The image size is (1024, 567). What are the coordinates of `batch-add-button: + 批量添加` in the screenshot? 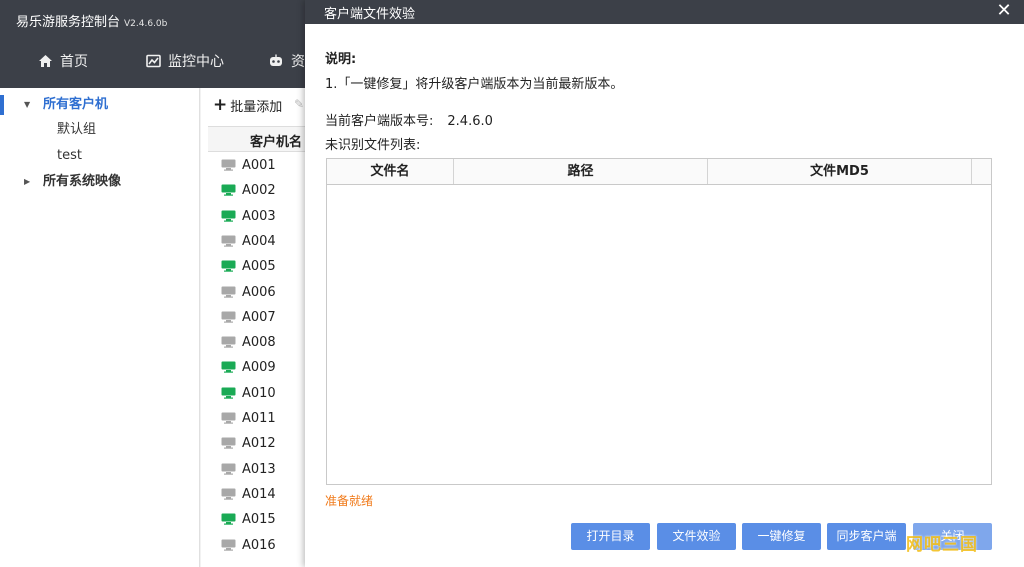 It's located at (248, 105).